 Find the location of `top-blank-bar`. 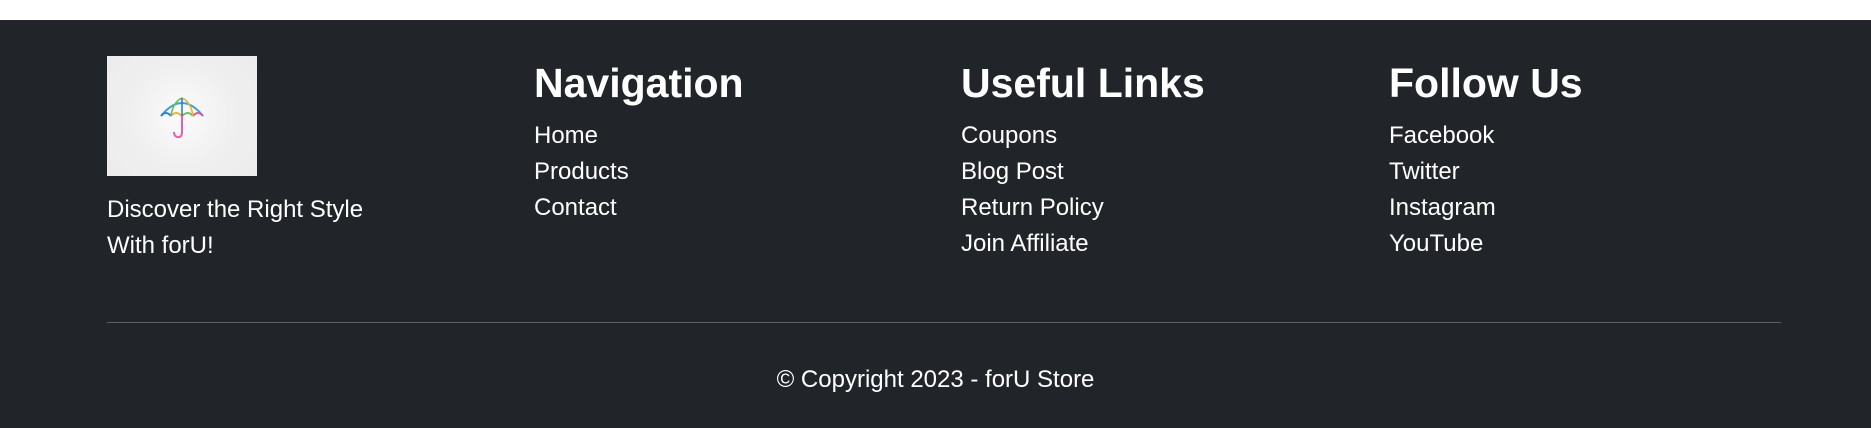

top-blank-bar is located at coordinates (935, 10).